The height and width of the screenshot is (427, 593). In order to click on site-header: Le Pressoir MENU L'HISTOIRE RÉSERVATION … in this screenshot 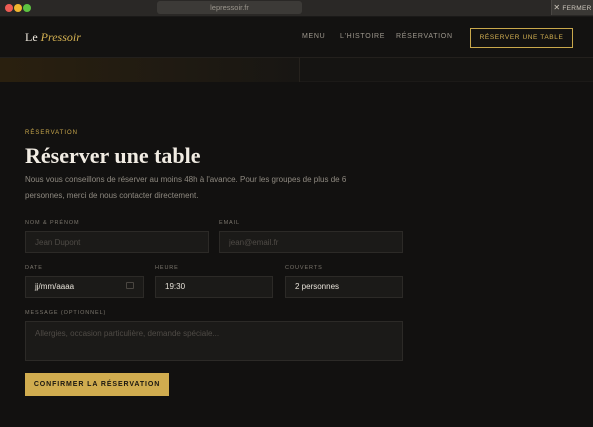, I will do `click(296, 37)`.